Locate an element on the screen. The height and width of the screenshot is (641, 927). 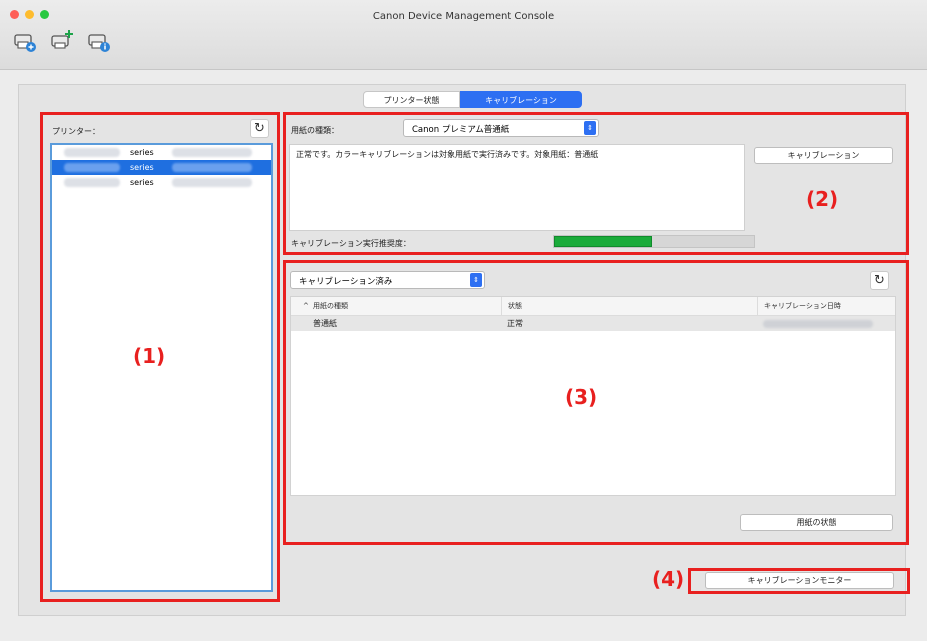
calibration-monitor-button: キャリブレーションモニター is located at coordinates (799, 580).